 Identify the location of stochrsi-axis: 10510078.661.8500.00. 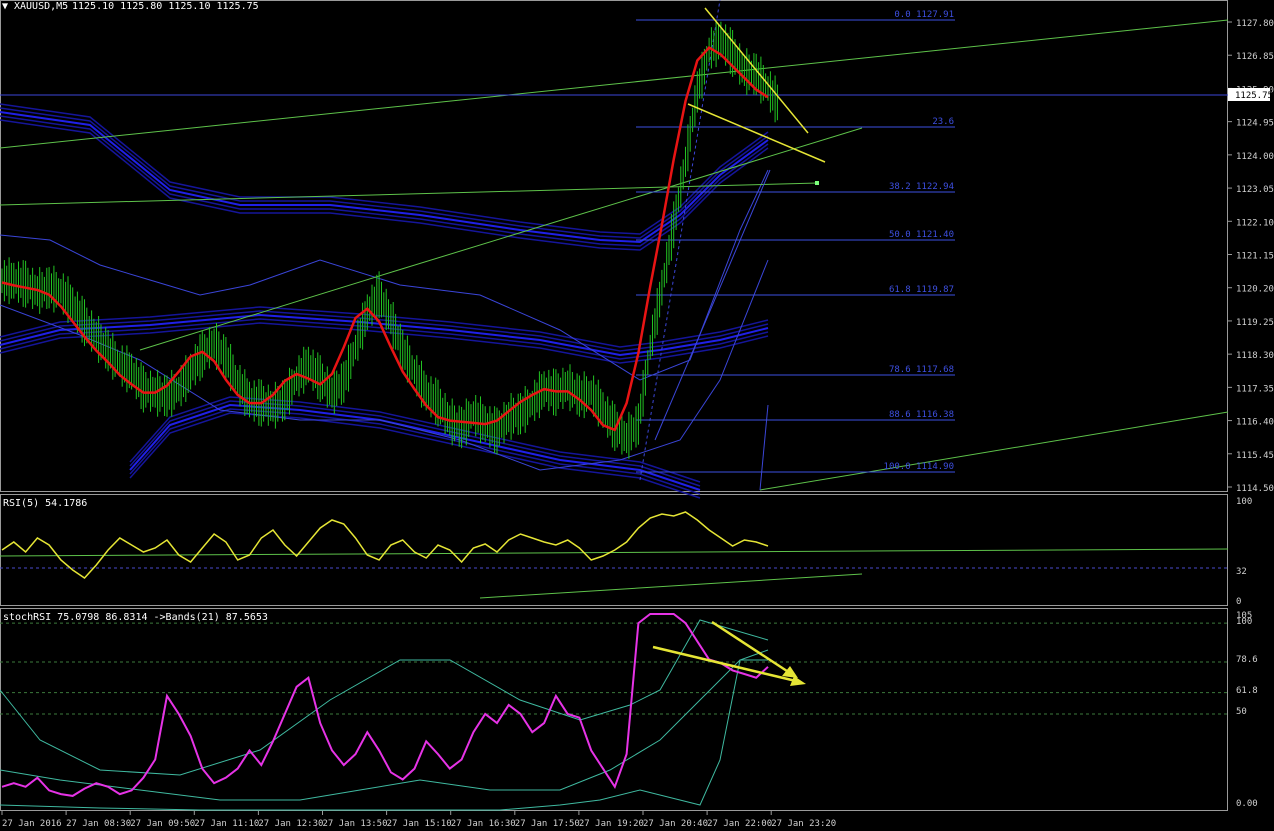
(1247, 710).